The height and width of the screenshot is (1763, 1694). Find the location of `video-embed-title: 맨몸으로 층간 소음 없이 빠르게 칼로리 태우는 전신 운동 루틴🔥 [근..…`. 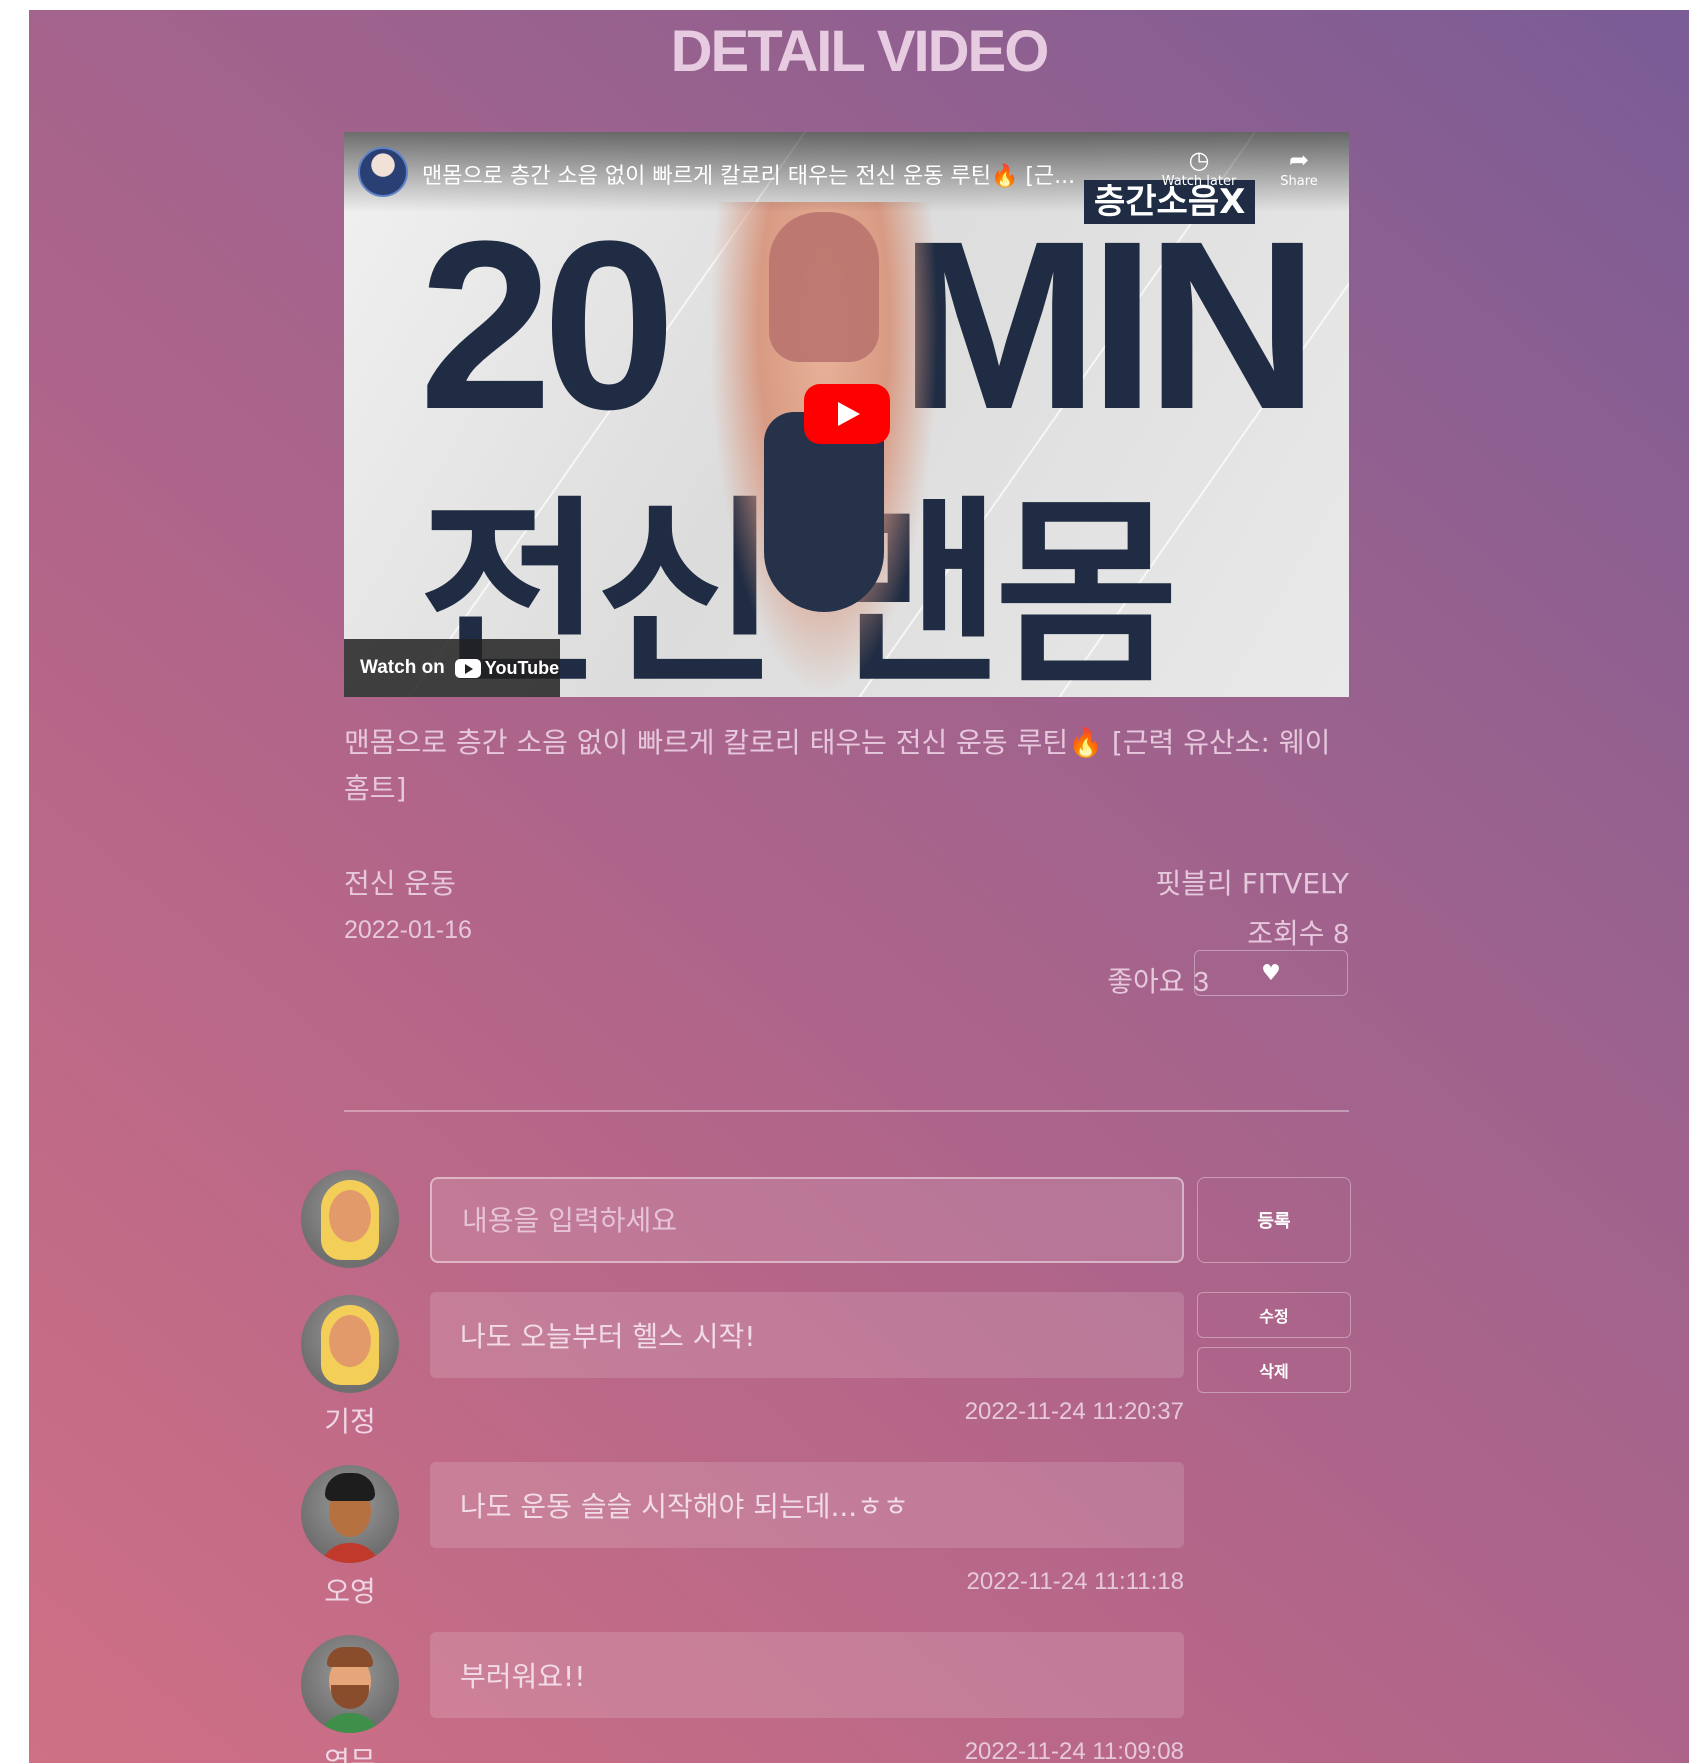

video-embed-title: 맨몸으로 층간 소음 없이 빠르게 칼로리 태우는 전신 운동 루틴🔥 [근..… is located at coordinates (767, 174).